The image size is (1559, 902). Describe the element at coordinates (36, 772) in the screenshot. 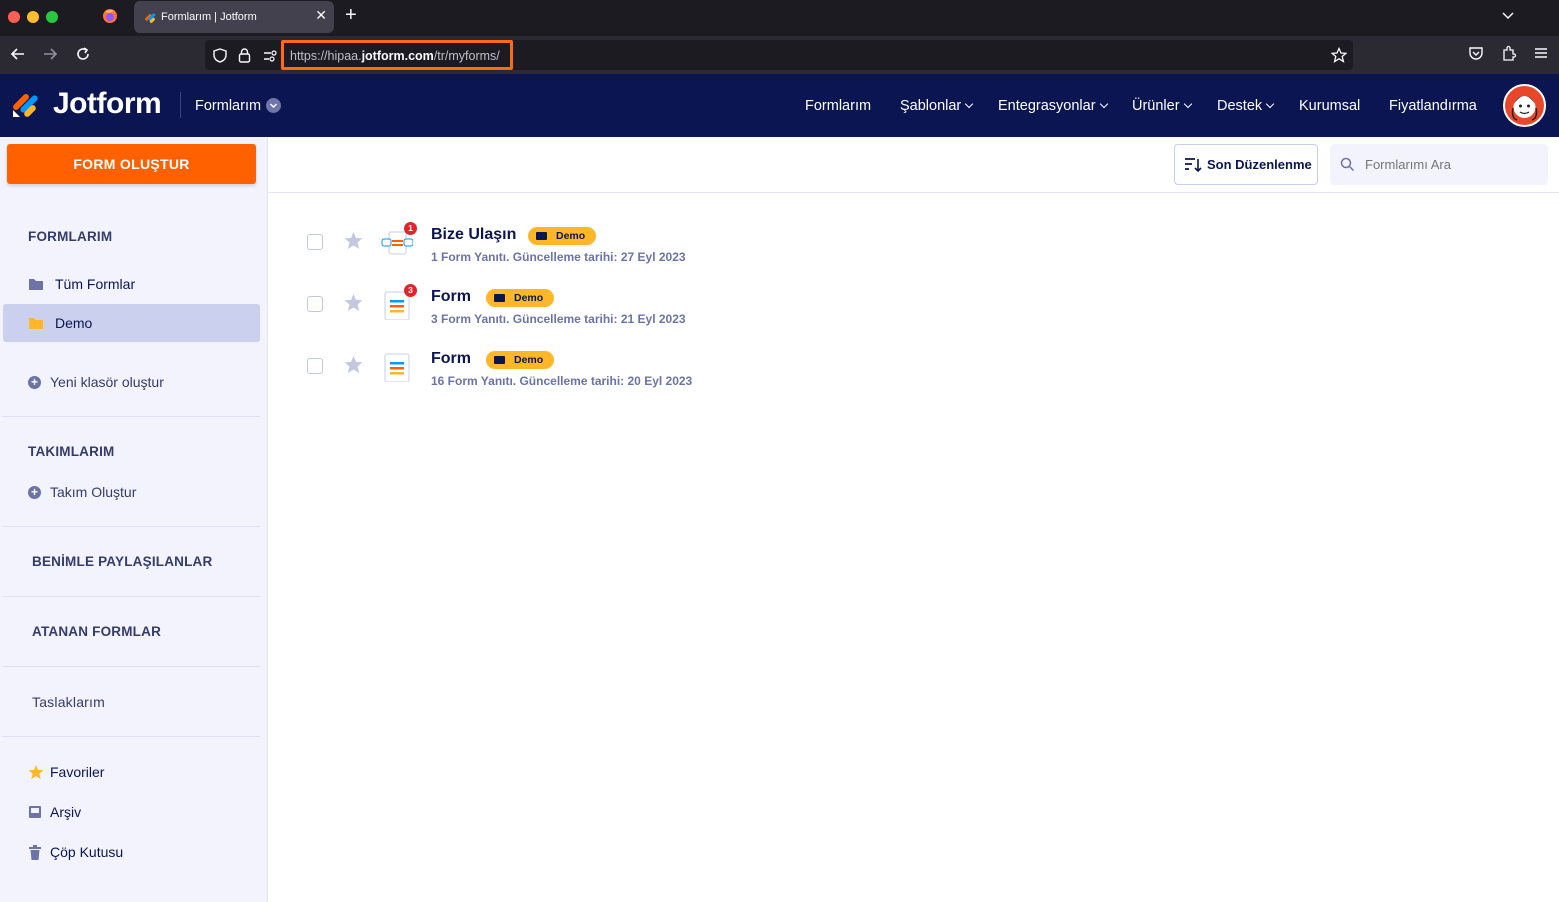

I see `star-icon` at that location.